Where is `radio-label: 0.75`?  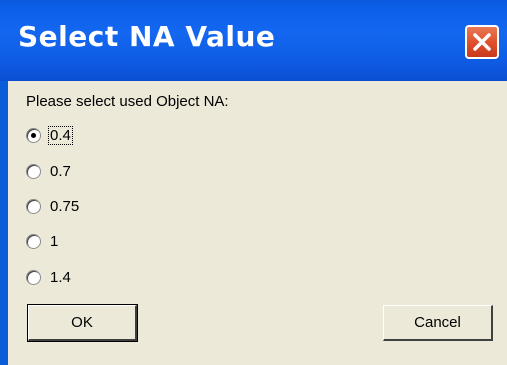
radio-label: 0.75 is located at coordinates (64, 206).